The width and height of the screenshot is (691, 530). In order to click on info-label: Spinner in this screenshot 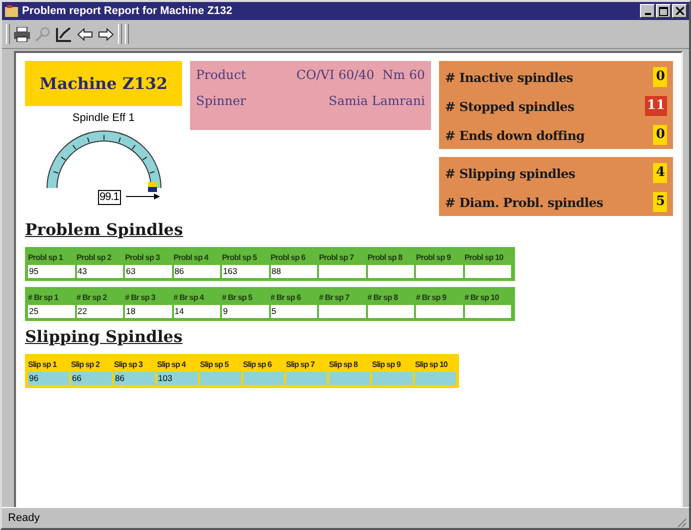, I will do `click(221, 100)`.